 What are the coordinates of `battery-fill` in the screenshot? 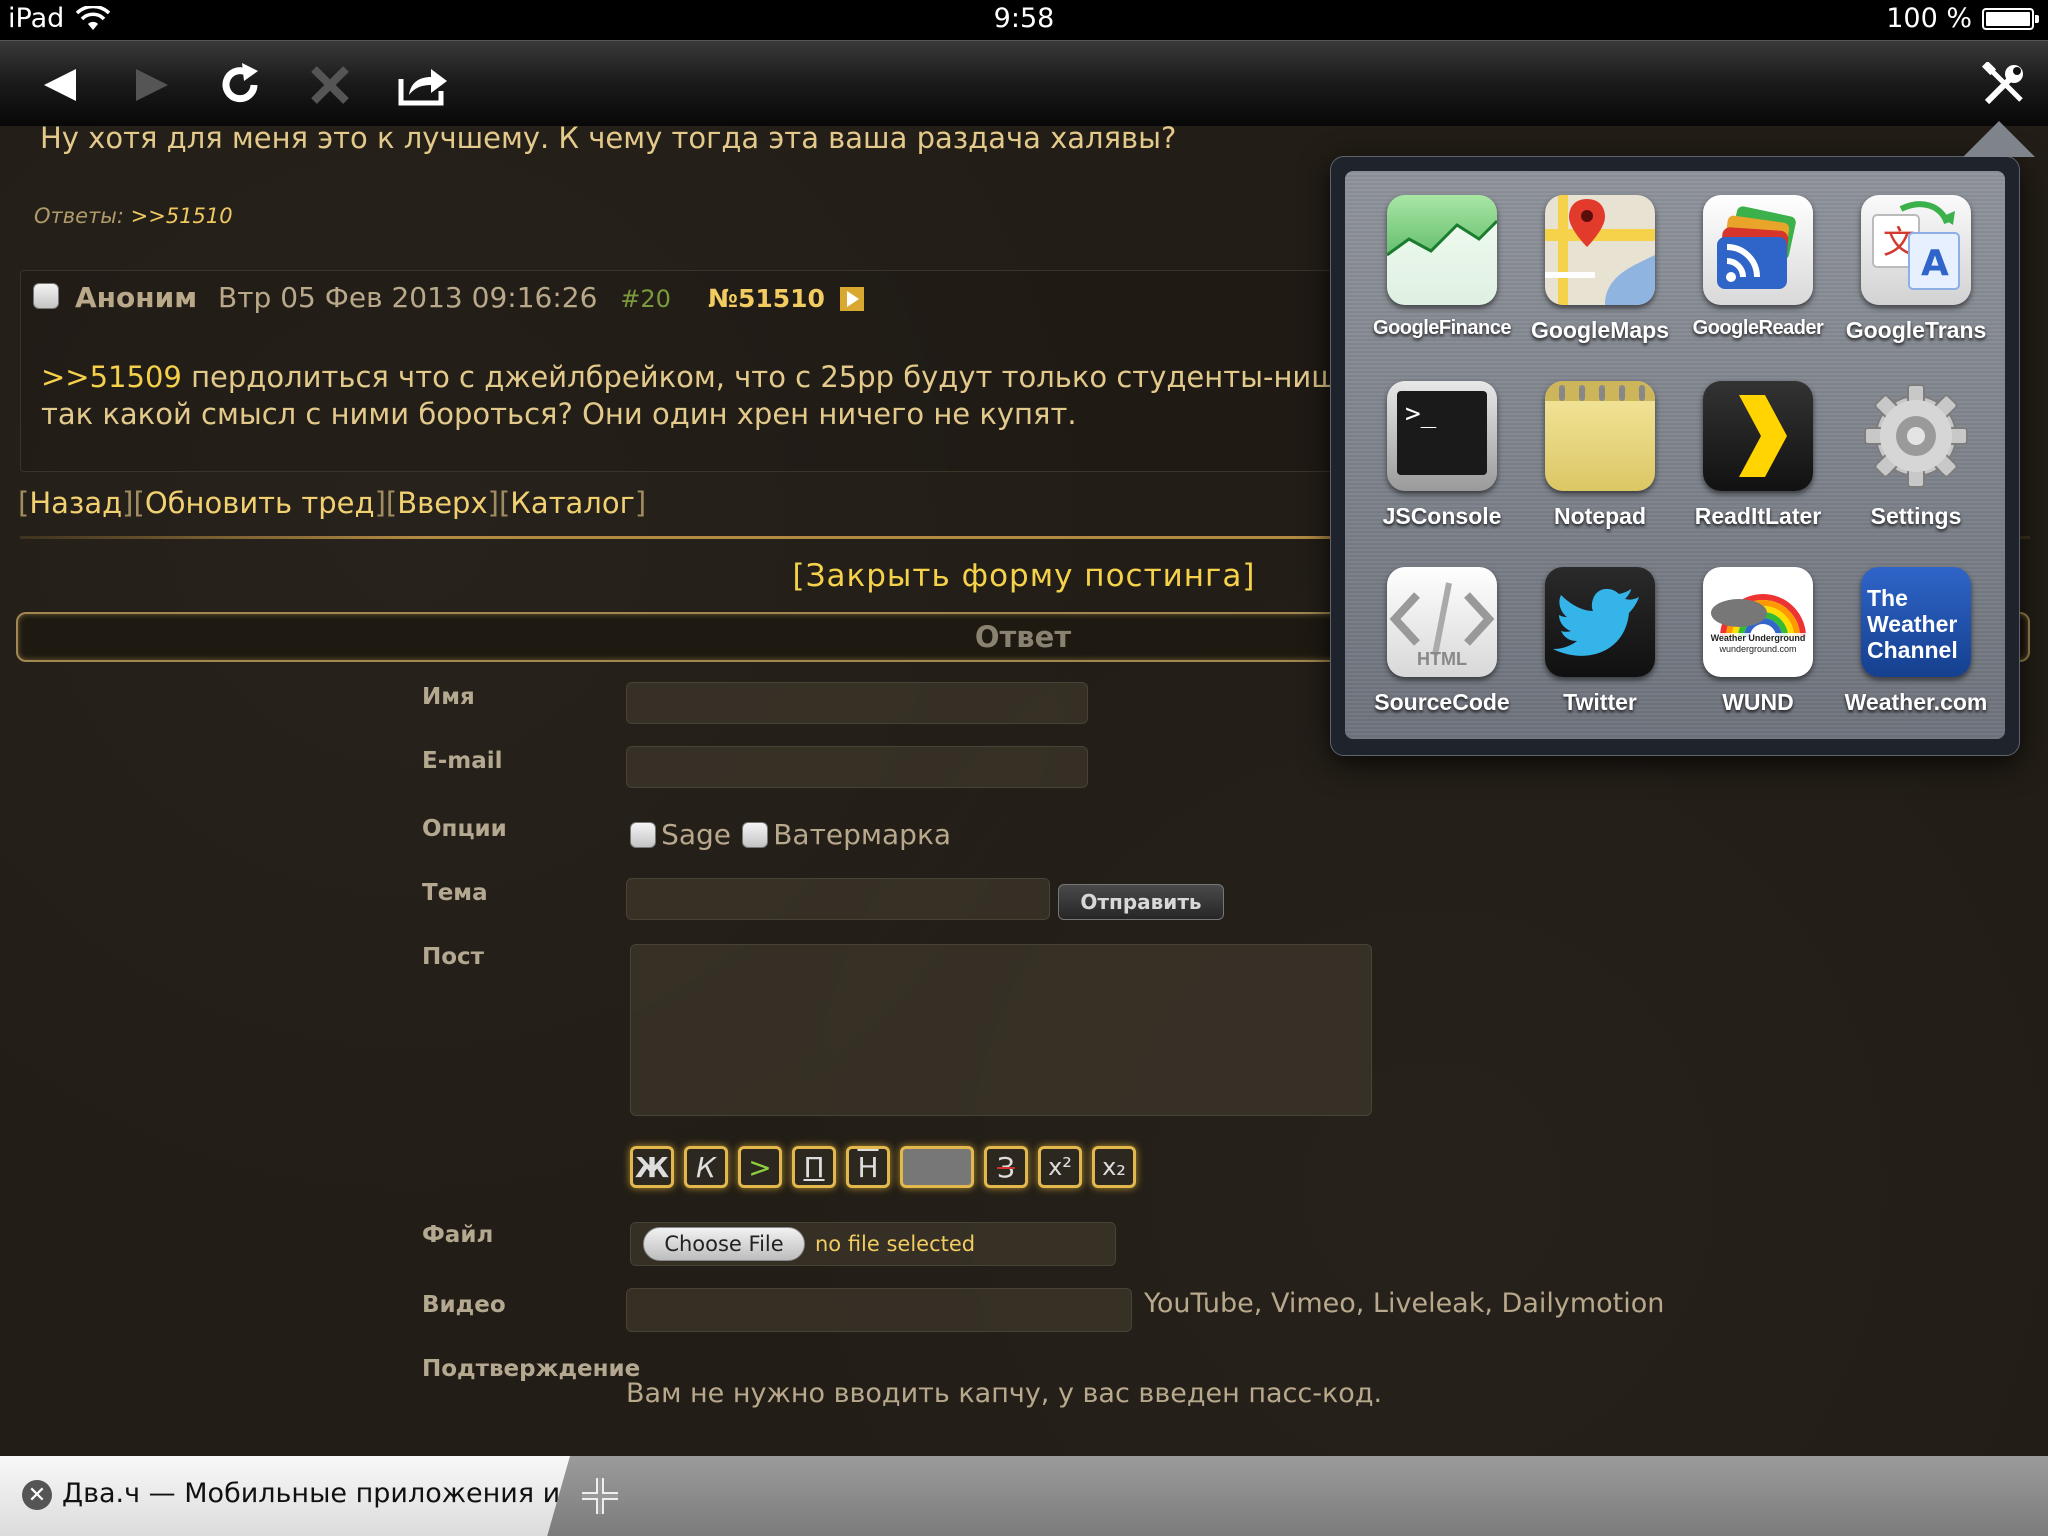 It's located at (2008, 18).